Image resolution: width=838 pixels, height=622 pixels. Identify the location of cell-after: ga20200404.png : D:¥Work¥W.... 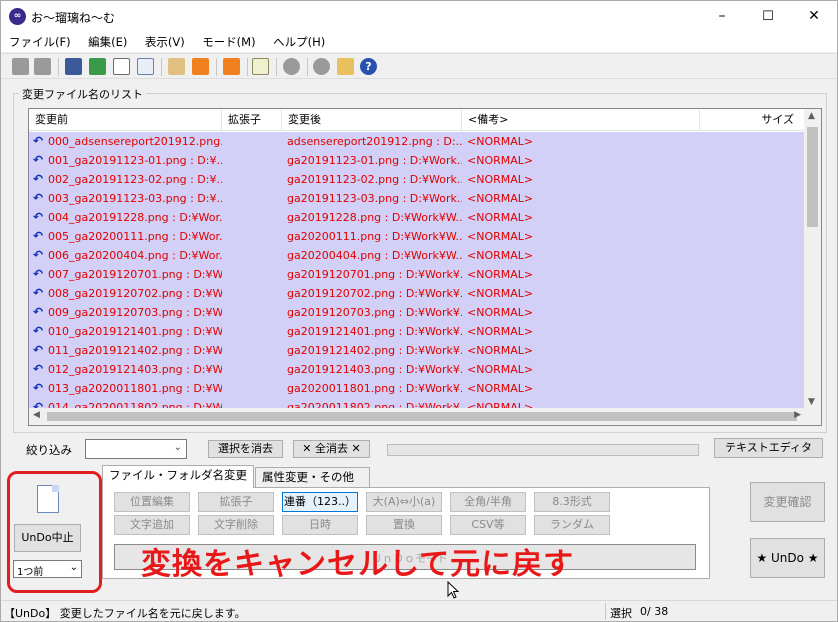
(374, 255).